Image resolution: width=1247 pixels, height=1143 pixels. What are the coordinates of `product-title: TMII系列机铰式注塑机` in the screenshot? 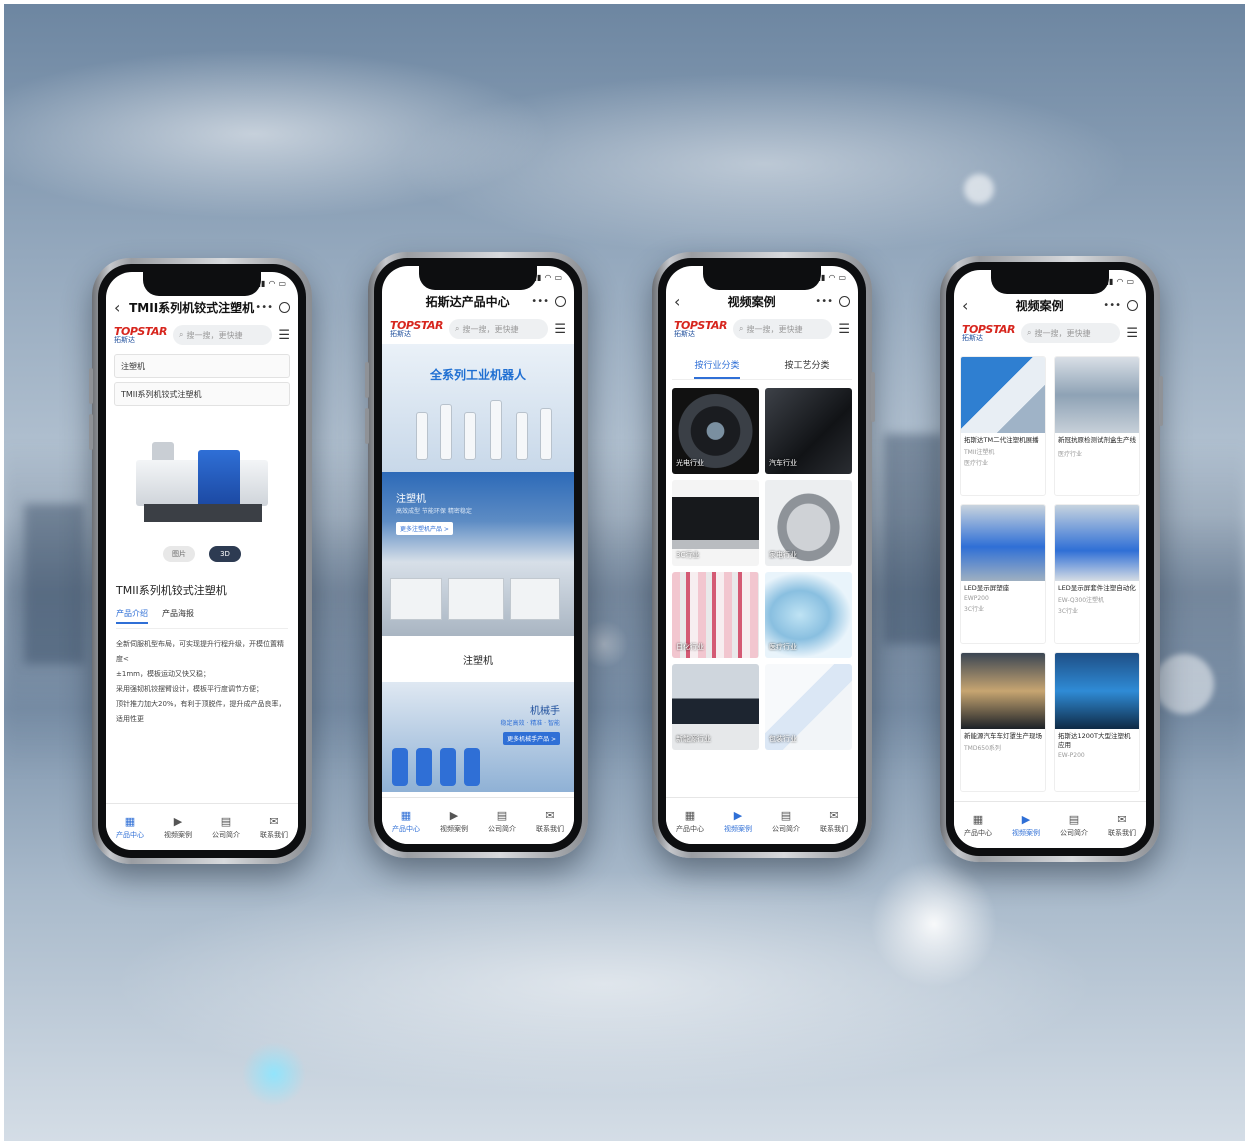 It's located at (171, 590).